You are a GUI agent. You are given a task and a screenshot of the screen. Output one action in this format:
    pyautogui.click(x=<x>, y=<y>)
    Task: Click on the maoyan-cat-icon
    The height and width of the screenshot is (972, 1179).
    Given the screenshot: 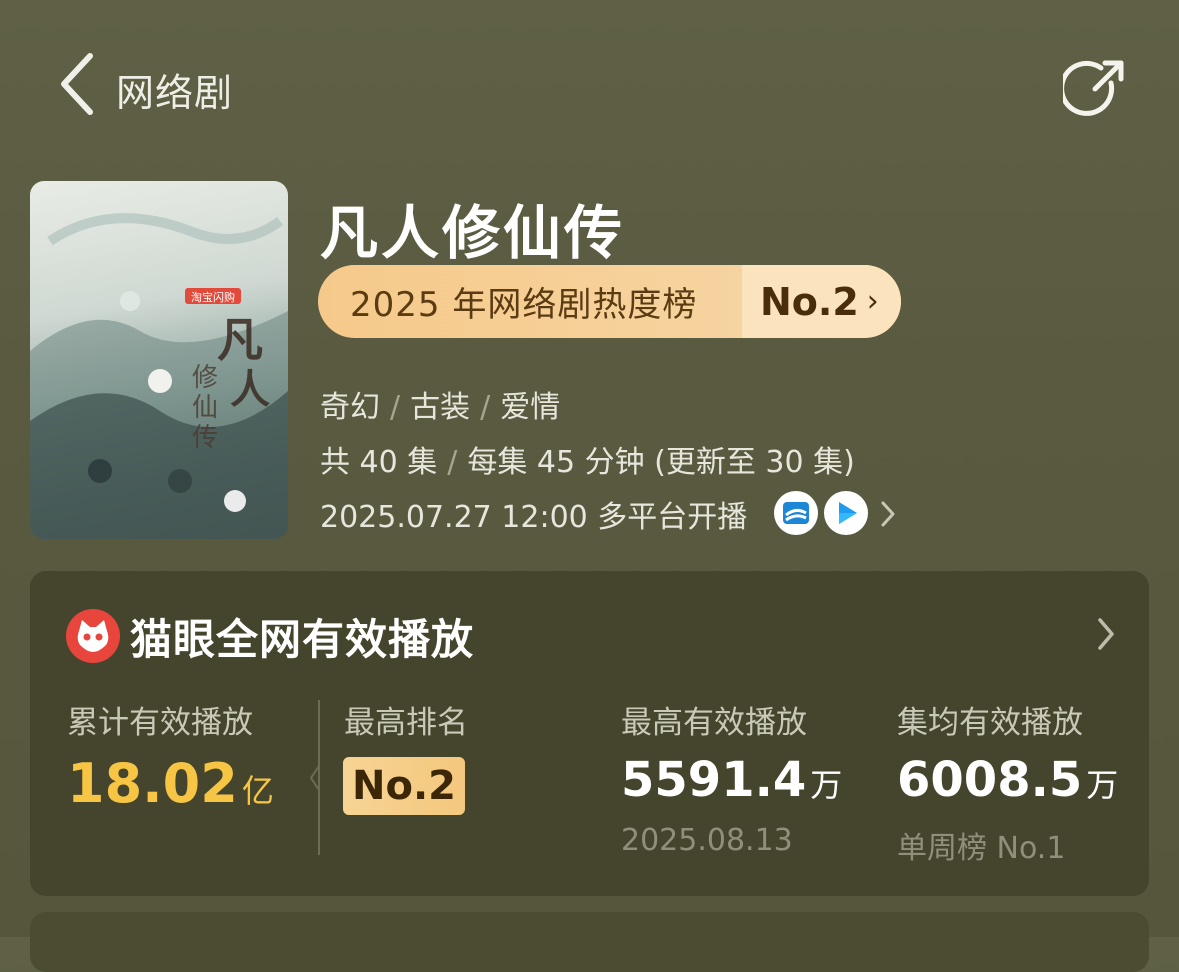 What is the action you would take?
    pyautogui.click(x=93, y=636)
    